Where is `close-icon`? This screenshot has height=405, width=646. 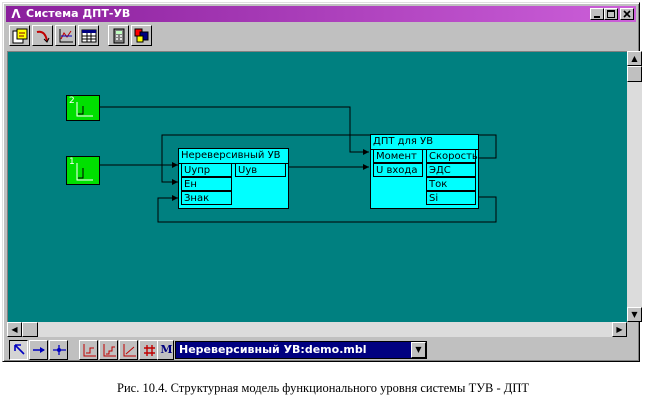
close-icon is located at coordinates (627, 14).